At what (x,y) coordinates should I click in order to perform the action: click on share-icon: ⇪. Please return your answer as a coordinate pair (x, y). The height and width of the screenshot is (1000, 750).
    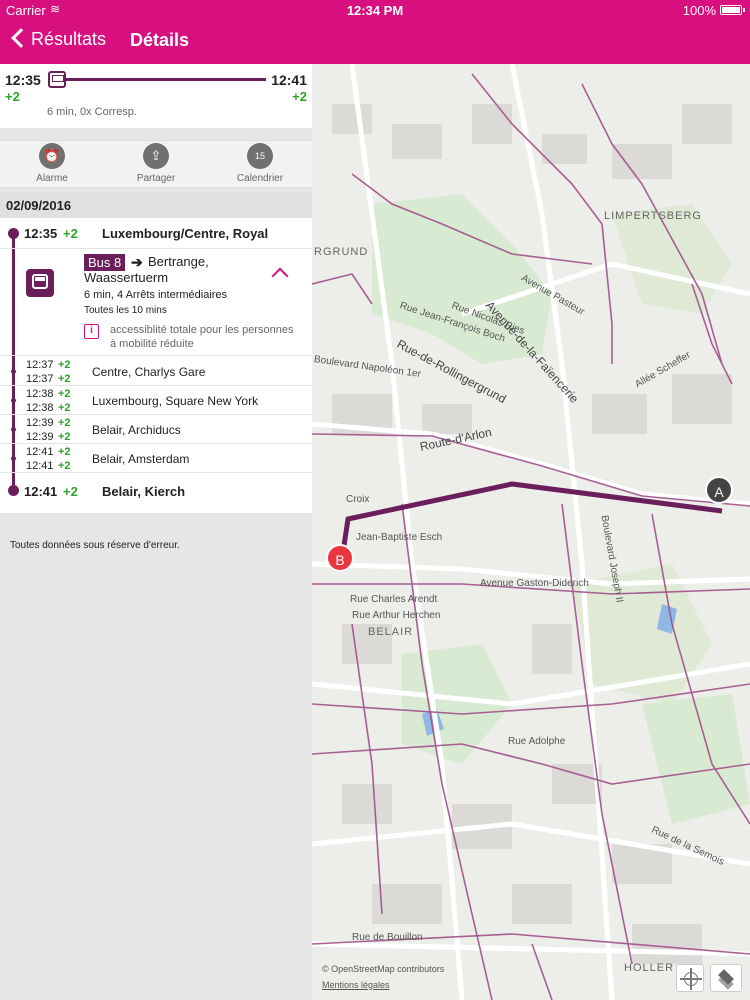
    Looking at the image, I should click on (156, 156).